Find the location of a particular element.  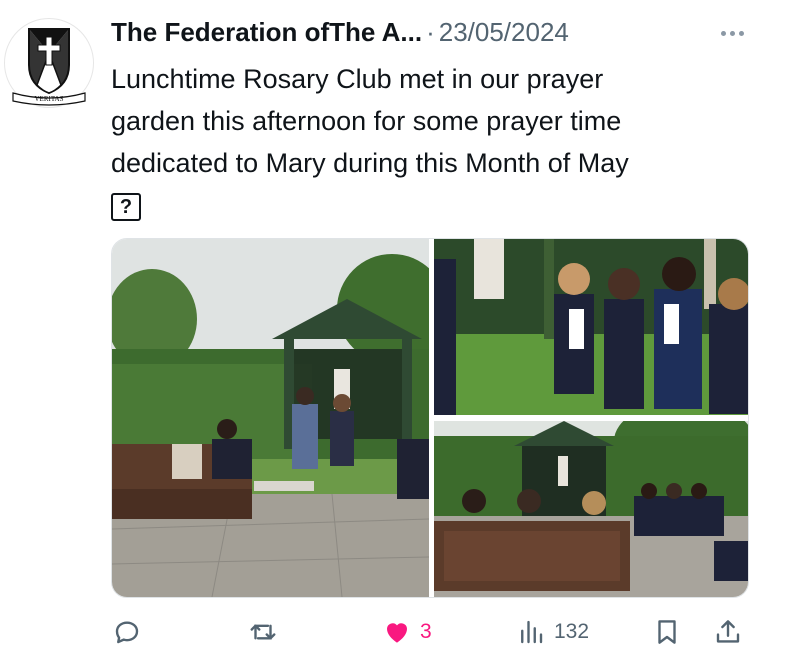

more-options-button is located at coordinates (732, 33).